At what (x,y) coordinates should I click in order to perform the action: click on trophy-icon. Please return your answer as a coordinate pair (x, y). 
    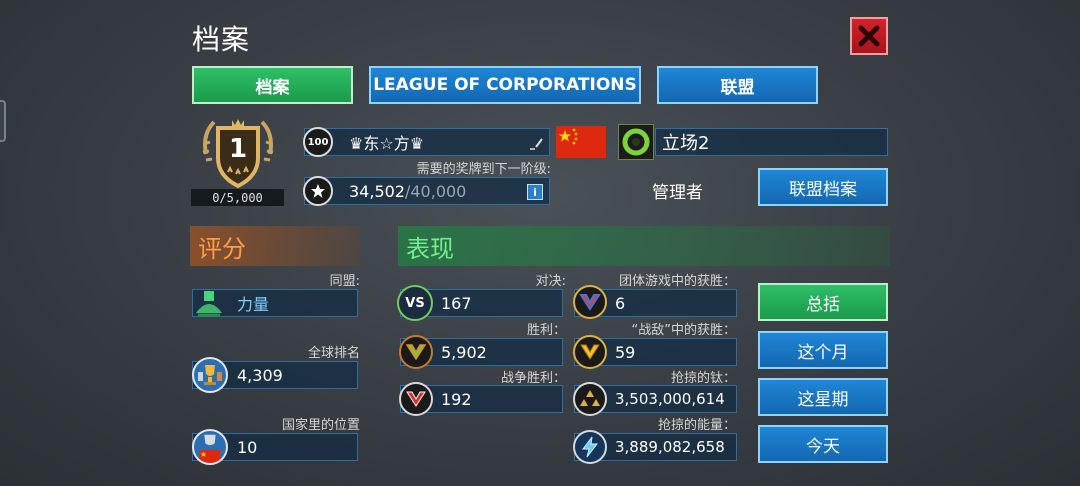
    Looking at the image, I should click on (210, 375).